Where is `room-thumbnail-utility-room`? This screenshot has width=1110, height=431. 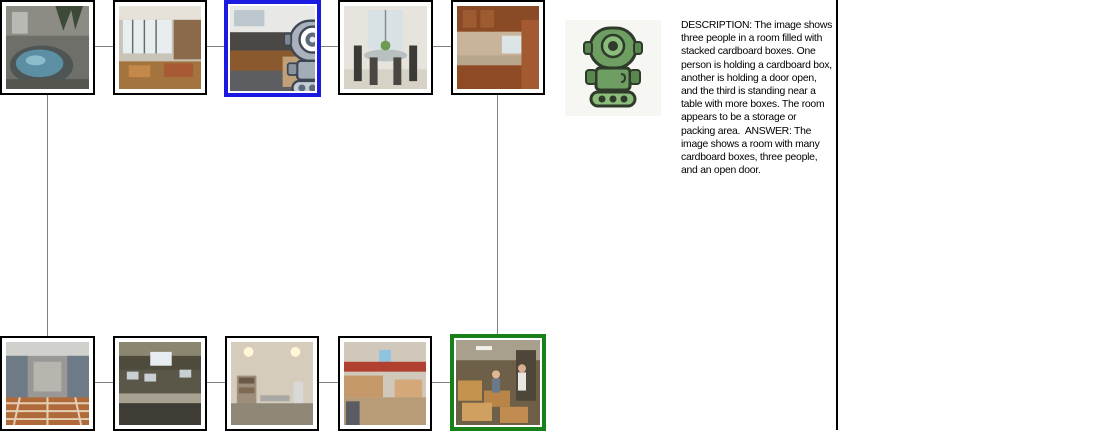
room-thumbnail-utility-room is located at coordinates (272, 383).